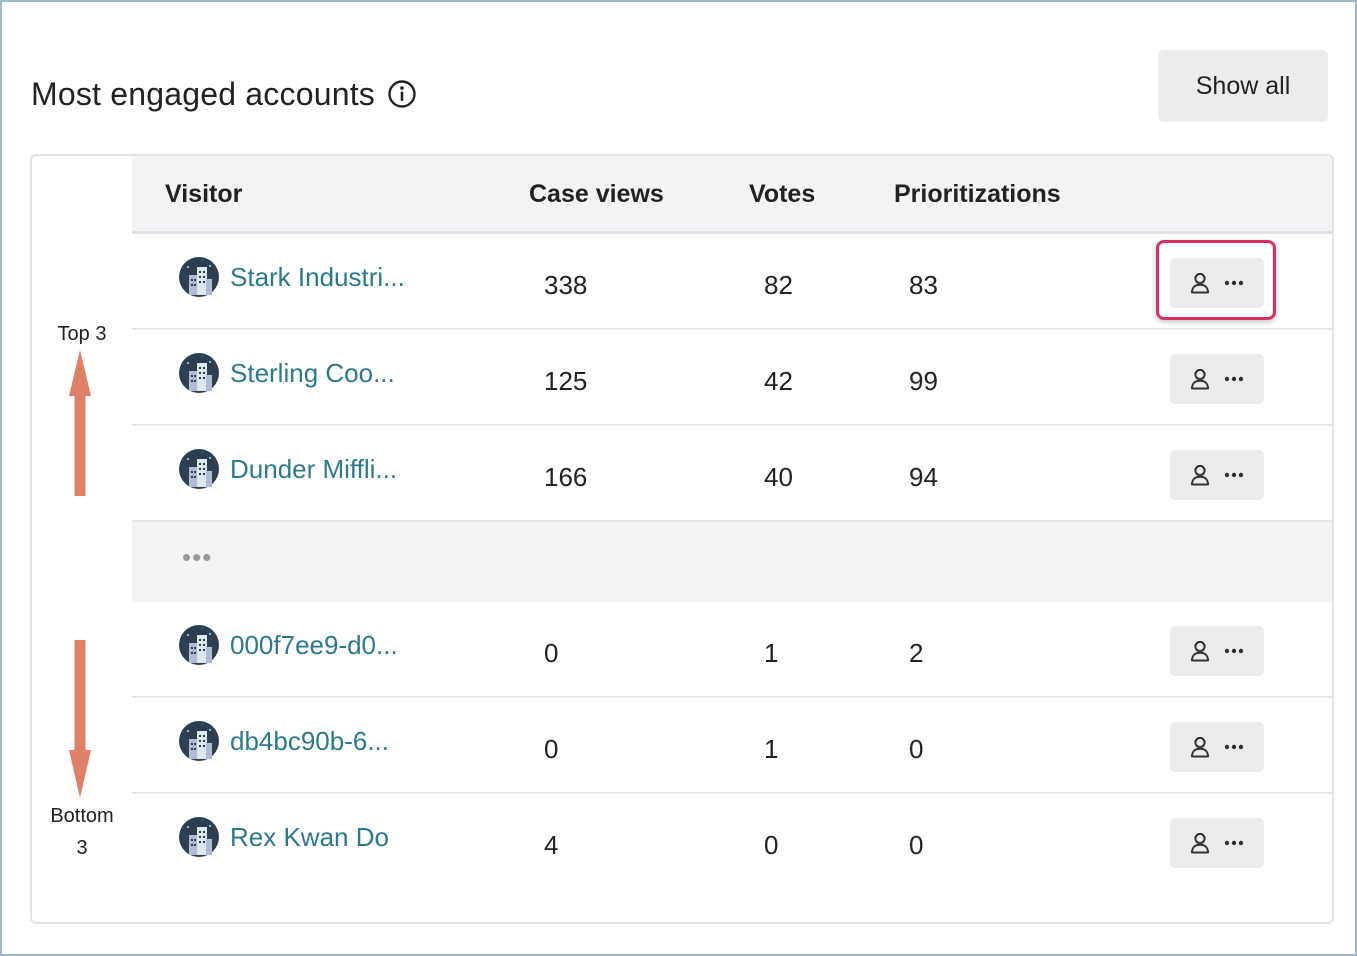 The image size is (1357, 956). Describe the element at coordinates (402, 94) in the screenshot. I see `info-icon` at that location.